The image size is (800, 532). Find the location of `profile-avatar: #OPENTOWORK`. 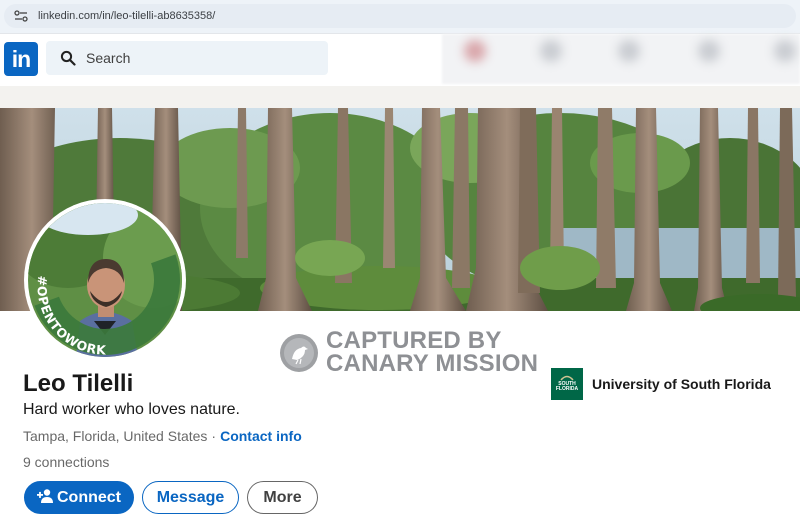

profile-avatar: #OPENTOWORK is located at coordinates (105, 280).